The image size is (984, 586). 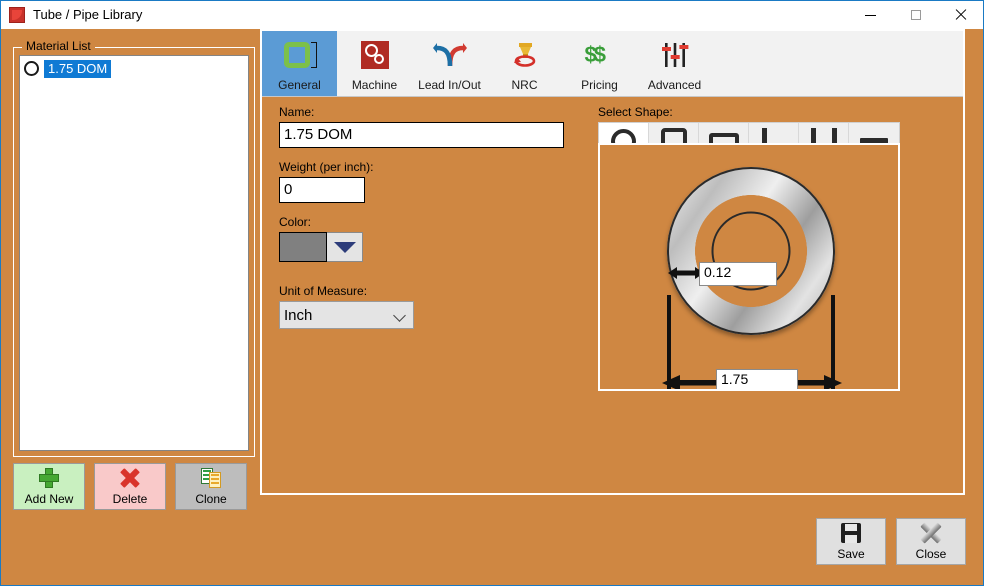 What do you see at coordinates (295, 222) in the screenshot?
I see `color-label: Color:` at bounding box center [295, 222].